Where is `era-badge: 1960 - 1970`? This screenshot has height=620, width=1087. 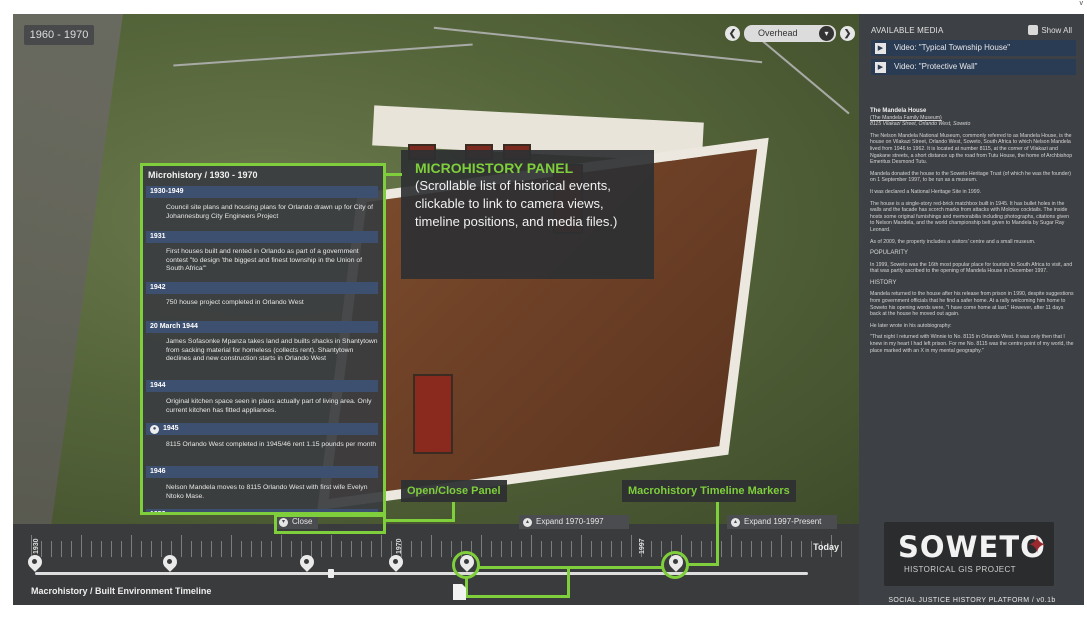 era-badge: 1960 - 1970 is located at coordinates (59, 35).